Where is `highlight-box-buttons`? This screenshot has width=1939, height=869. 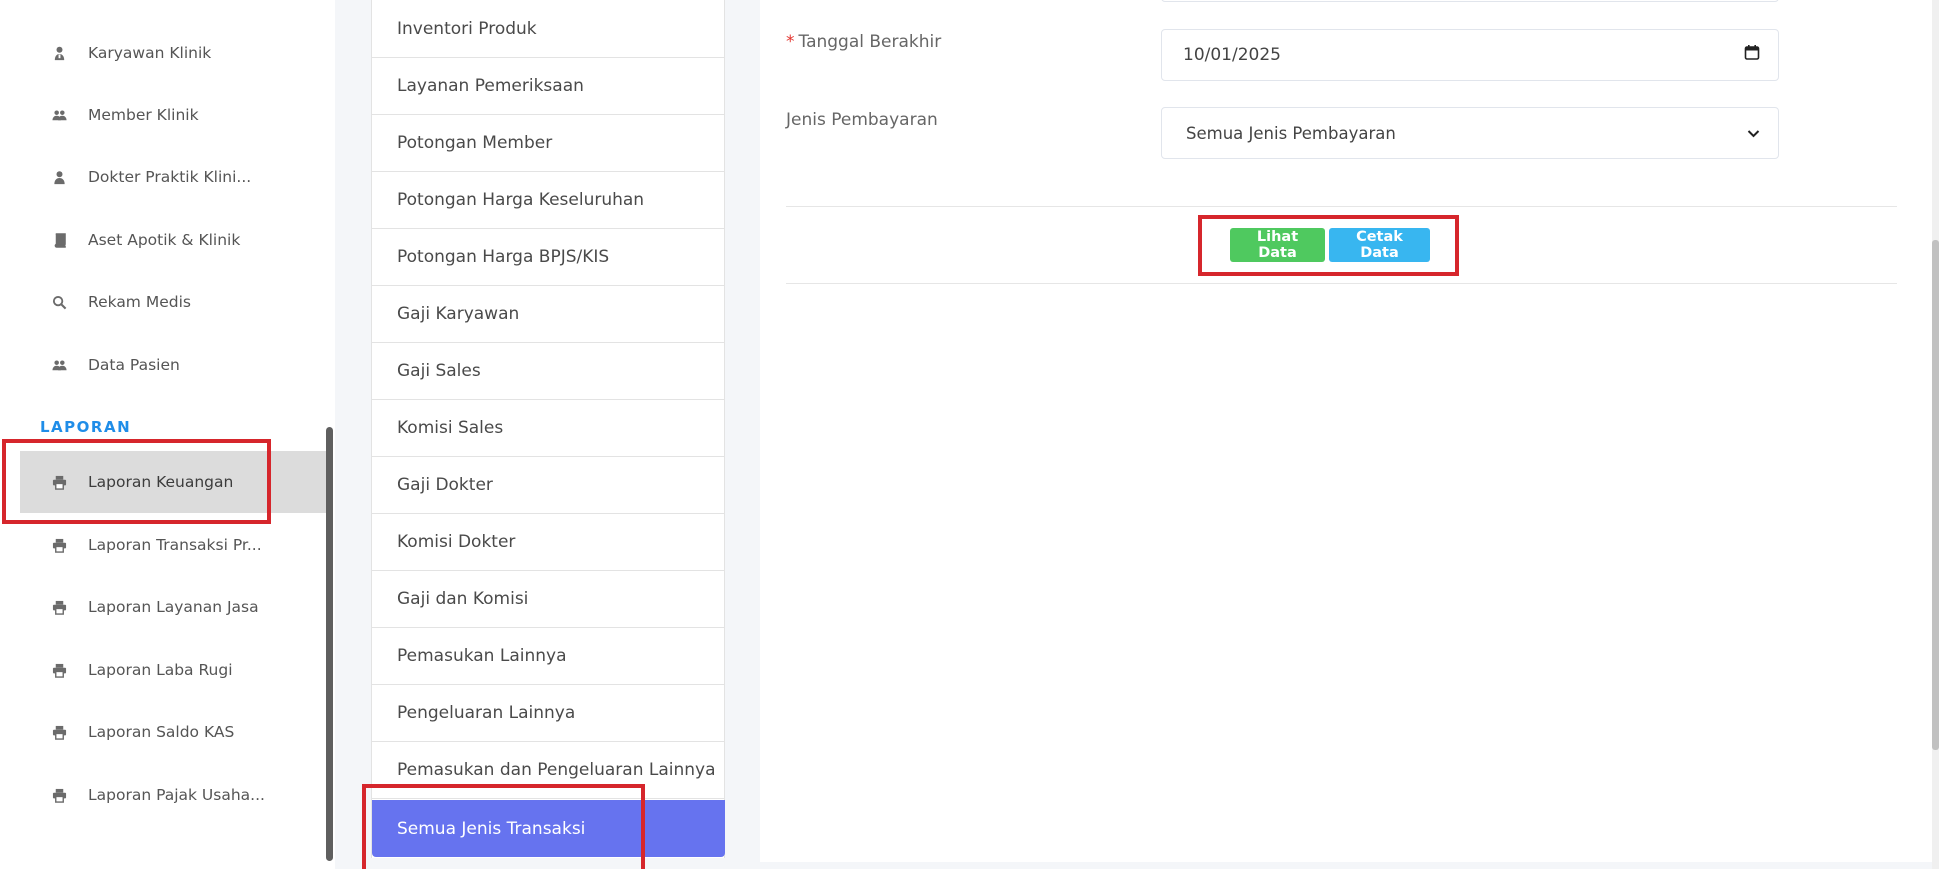 highlight-box-buttons is located at coordinates (1328, 245).